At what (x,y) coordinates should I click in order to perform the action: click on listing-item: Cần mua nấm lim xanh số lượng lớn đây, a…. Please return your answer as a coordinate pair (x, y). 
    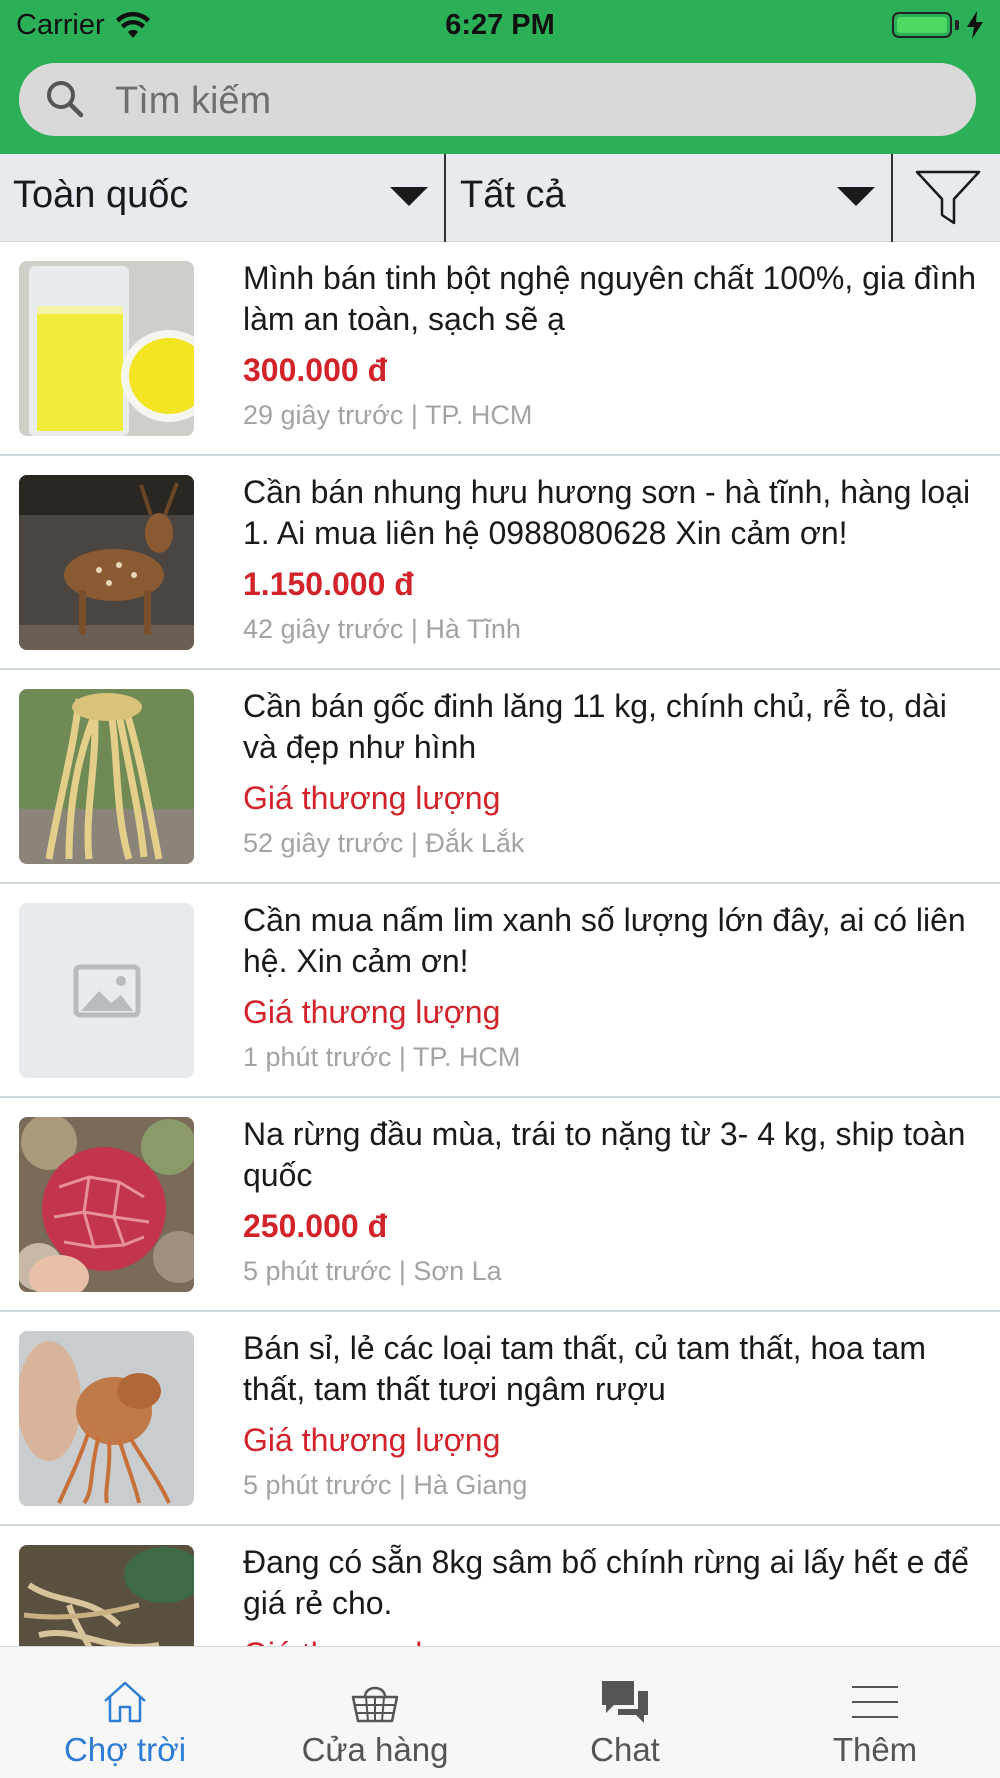
    Looking at the image, I should click on (500, 991).